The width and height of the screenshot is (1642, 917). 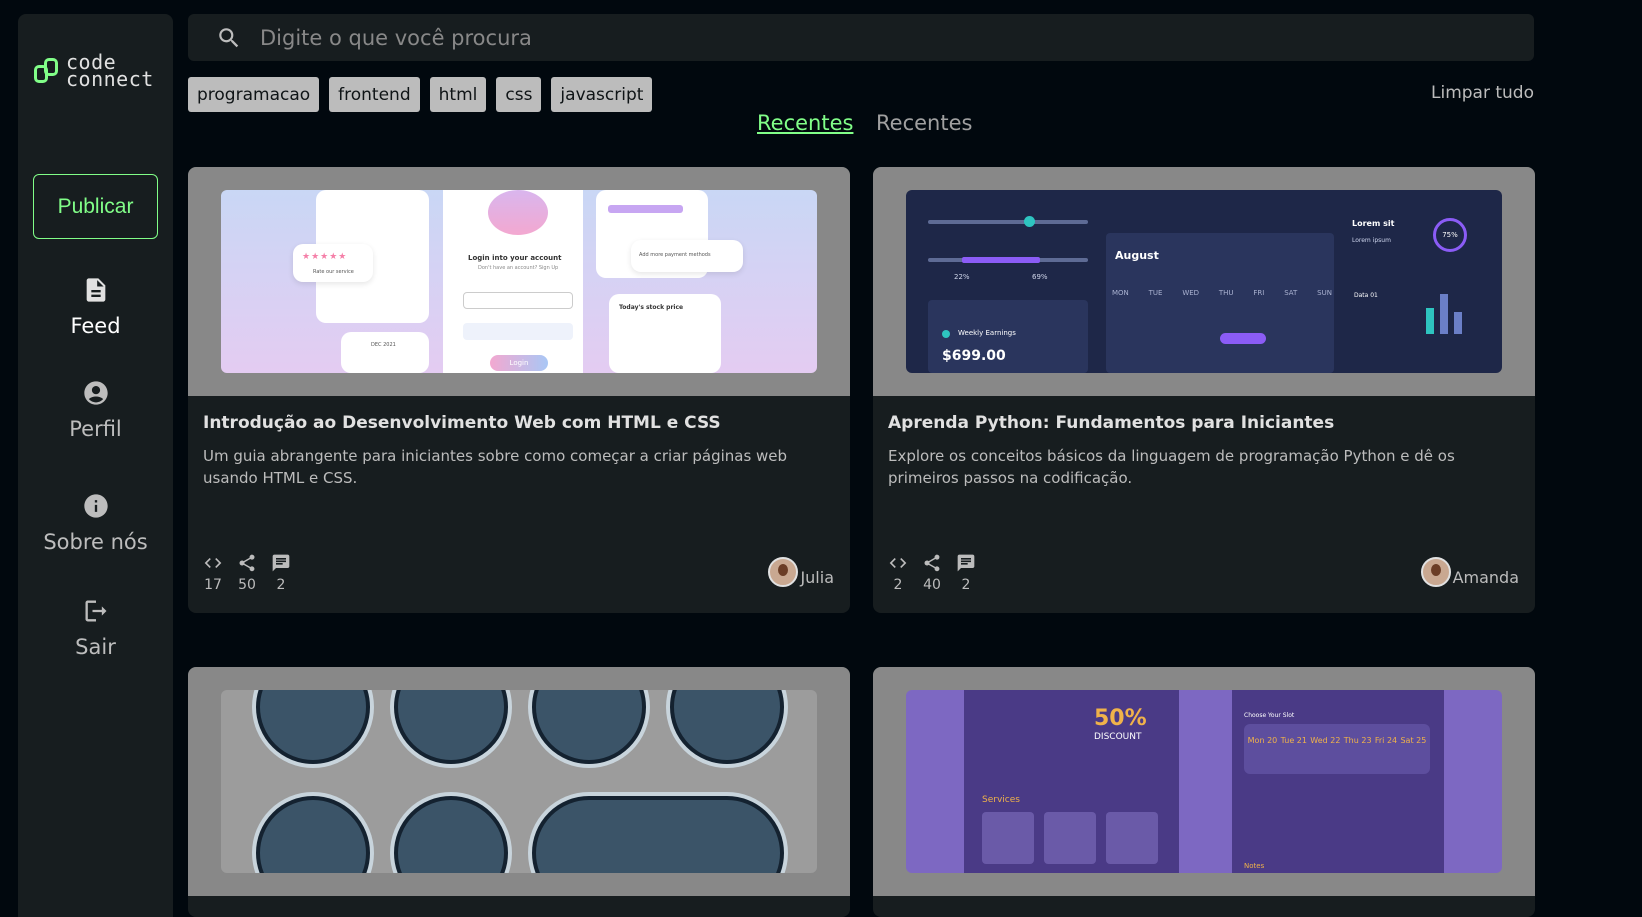 I want to click on post-card, so click(x=519, y=792).